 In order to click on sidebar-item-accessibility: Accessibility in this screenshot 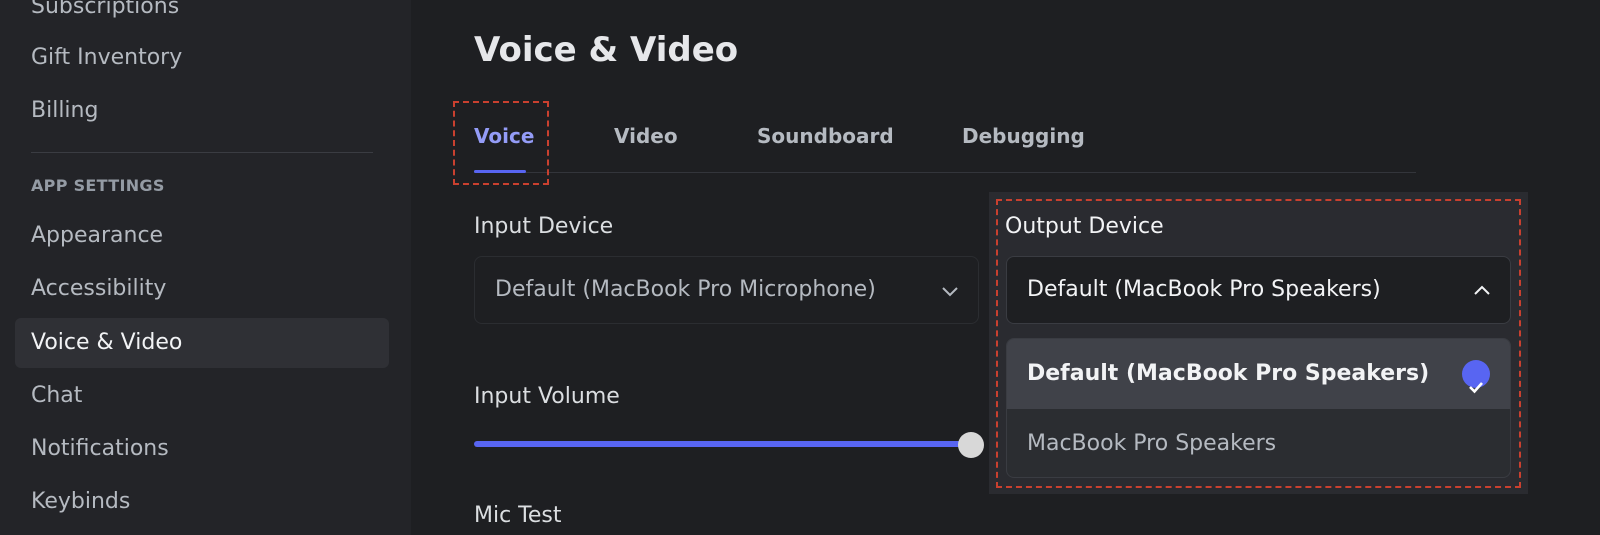, I will do `click(202, 289)`.